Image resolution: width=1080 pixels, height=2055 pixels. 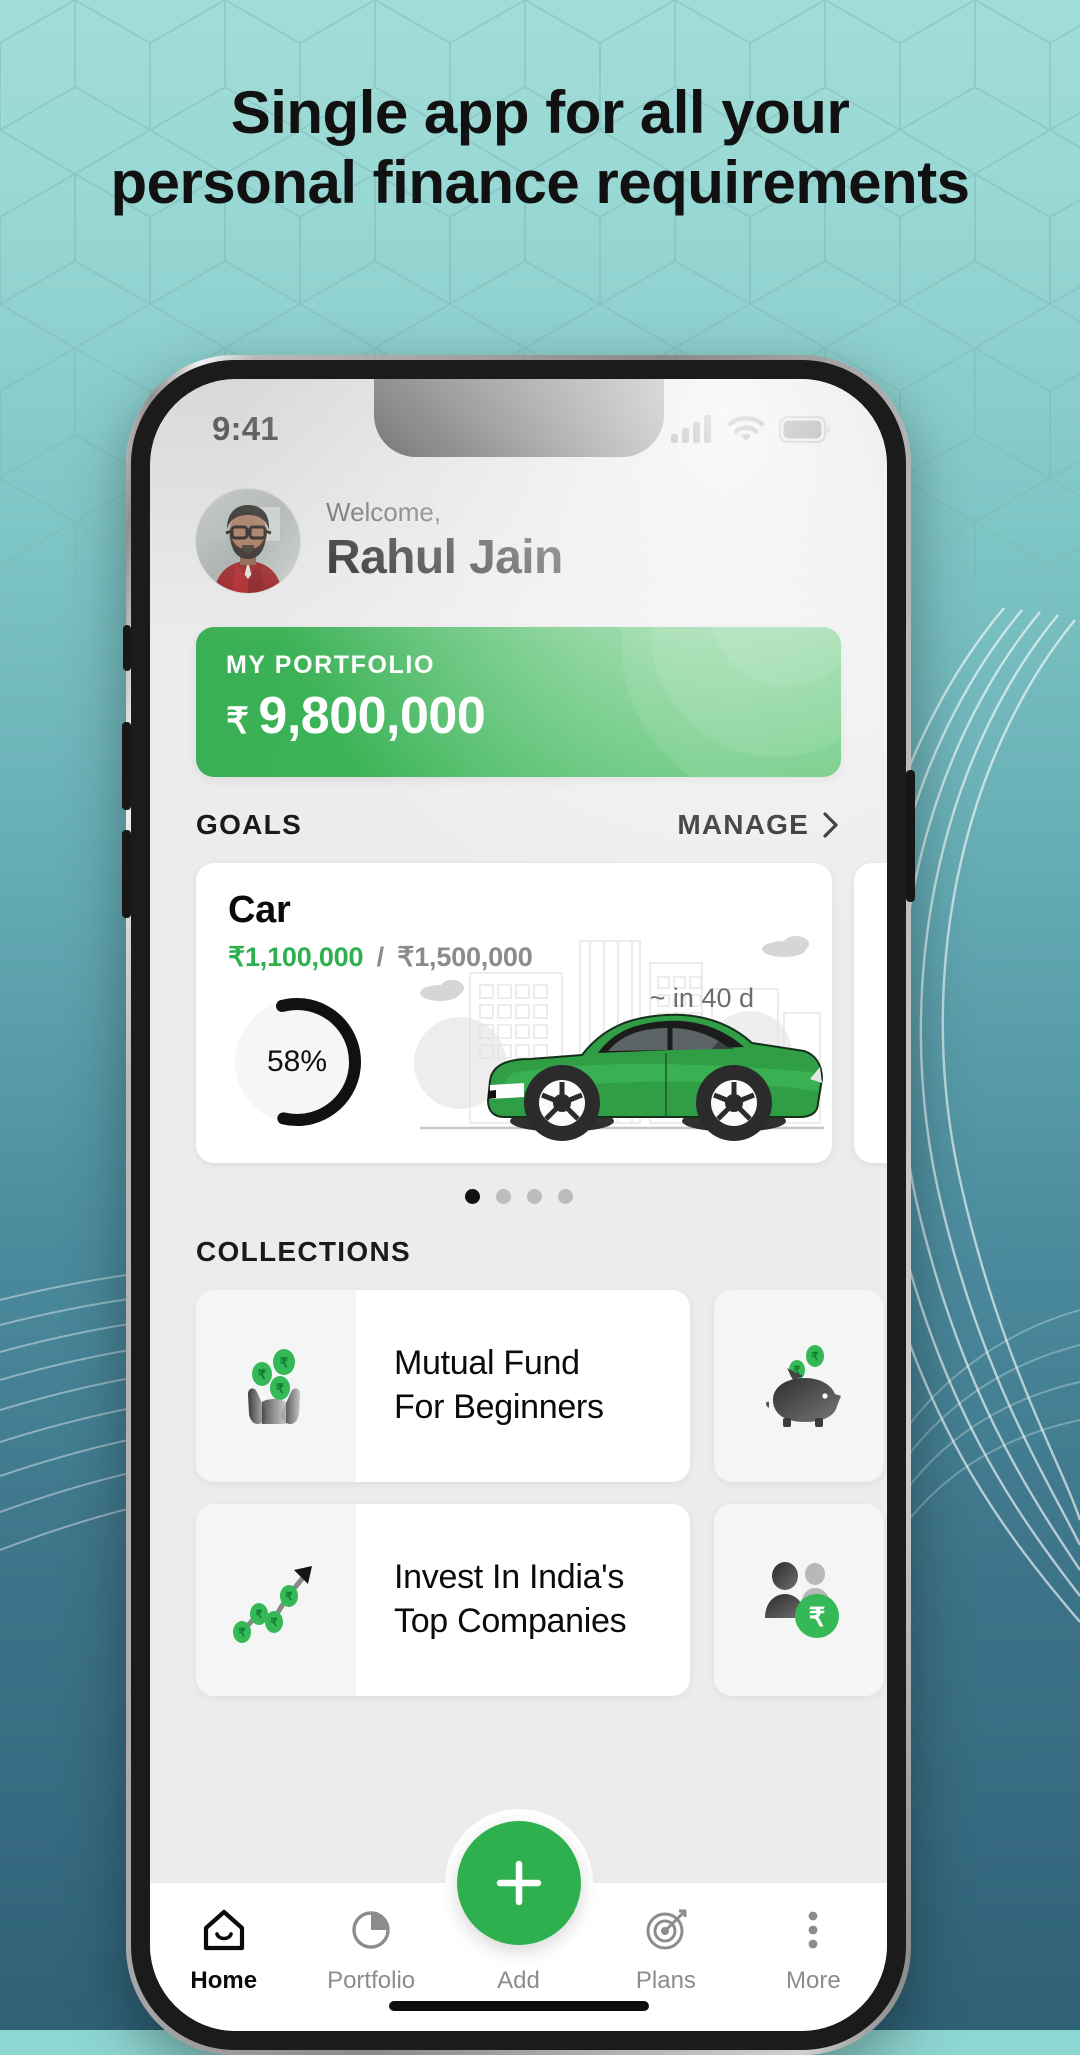 What do you see at coordinates (259, 910) in the screenshot?
I see `goal-title: Car` at bounding box center [259, 910].